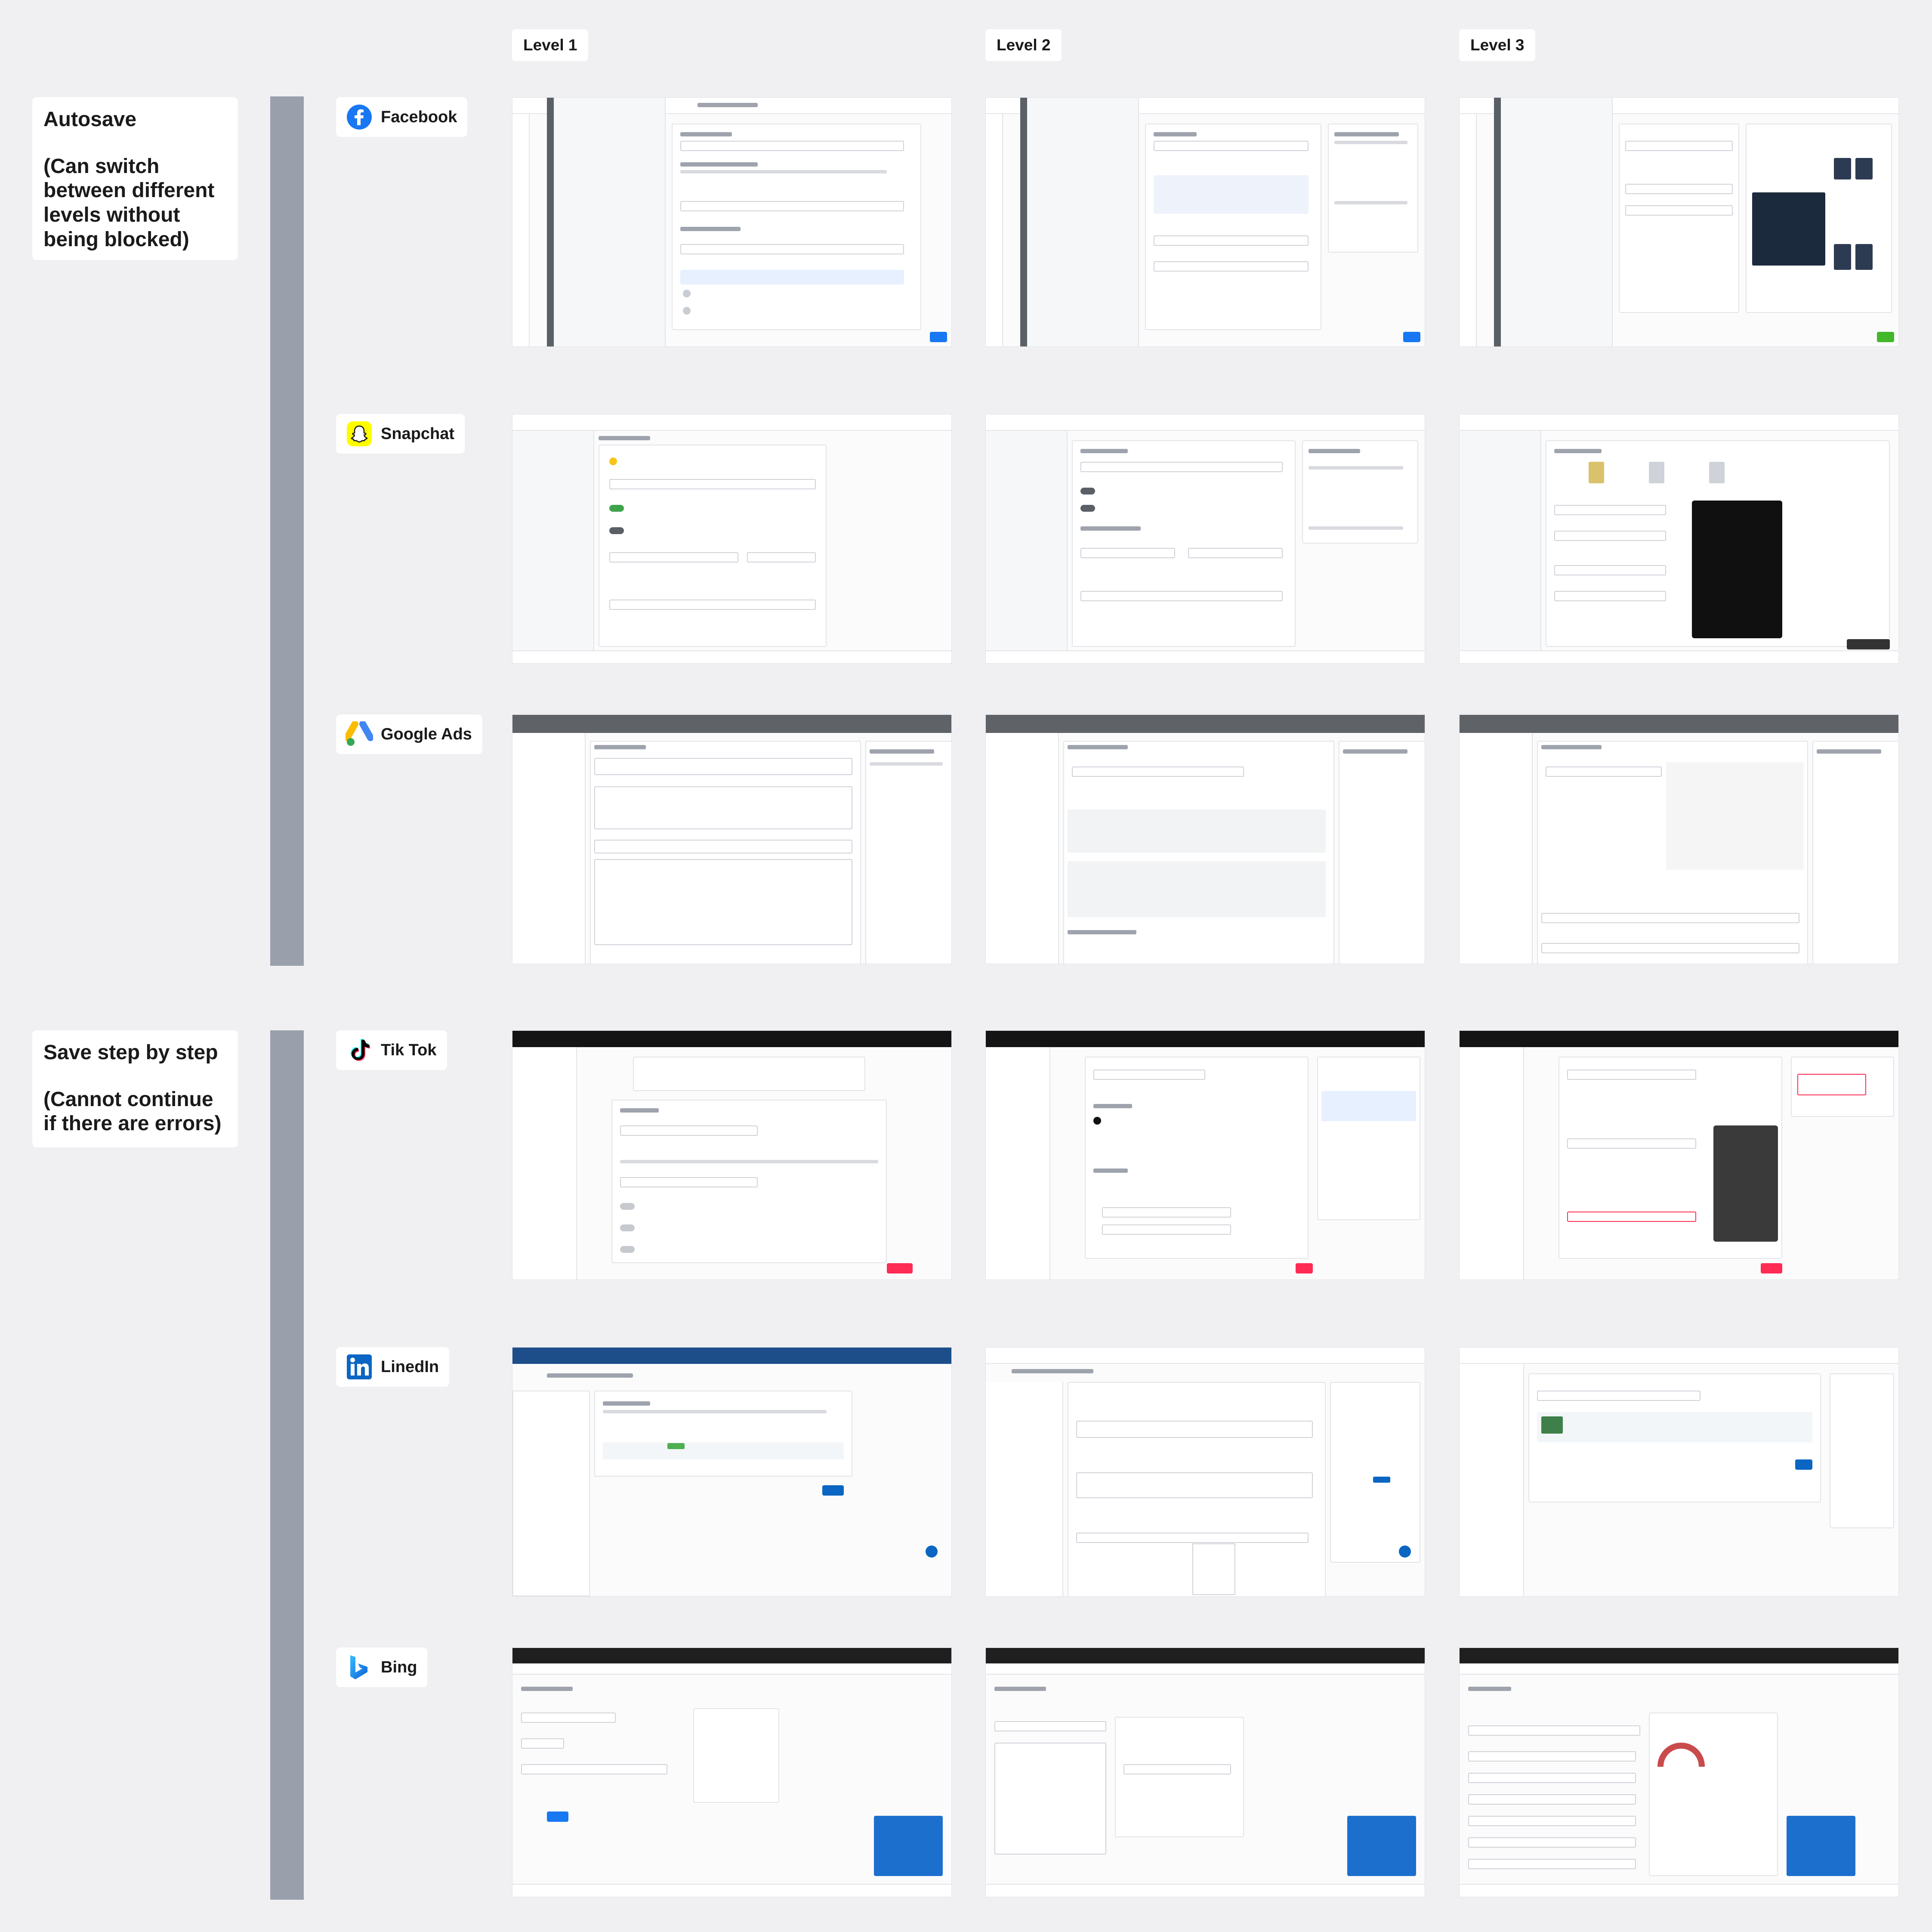 This screenshot has height=1932, width=1932. Describe the element at coordinates (900, 1268) in the screenshot. I see `continue-button` at that location.